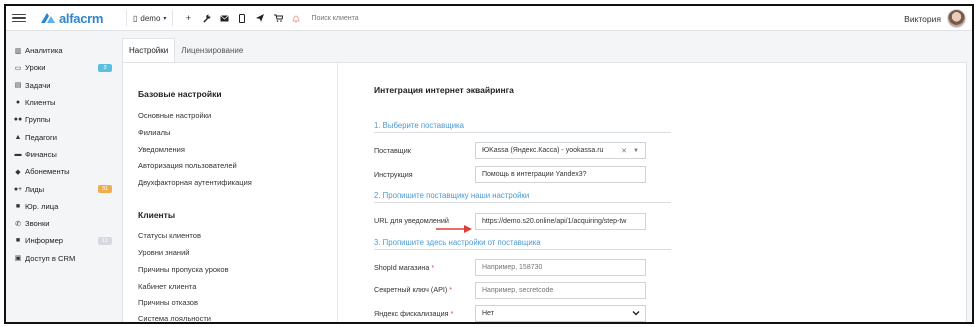 The width and height of the screenshot is (979, 327). Describe the element at coordinates (636, 150) in the screenshot. I see `caret-down-icon: ▼` at that location.